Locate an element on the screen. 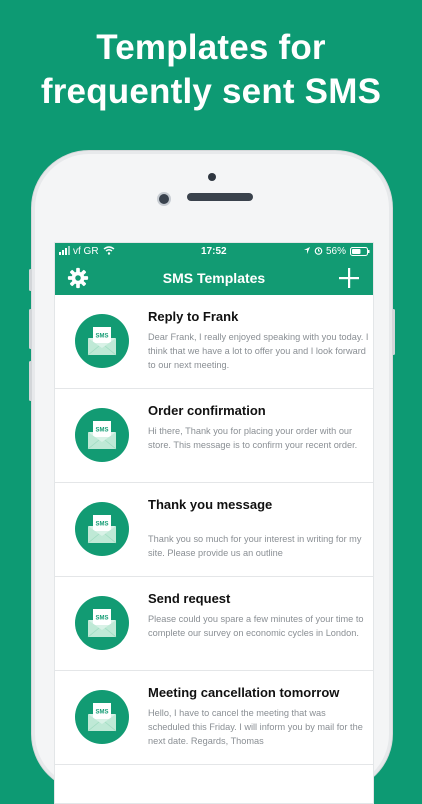 Image resolution: width=422 pixels, height=804 pixels. power-button is located at coordinates (393, 332).